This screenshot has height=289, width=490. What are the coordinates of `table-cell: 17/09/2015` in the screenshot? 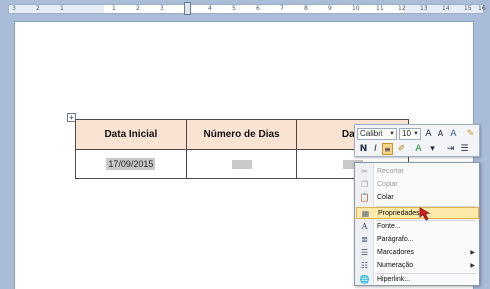 It's located at (131, 164).